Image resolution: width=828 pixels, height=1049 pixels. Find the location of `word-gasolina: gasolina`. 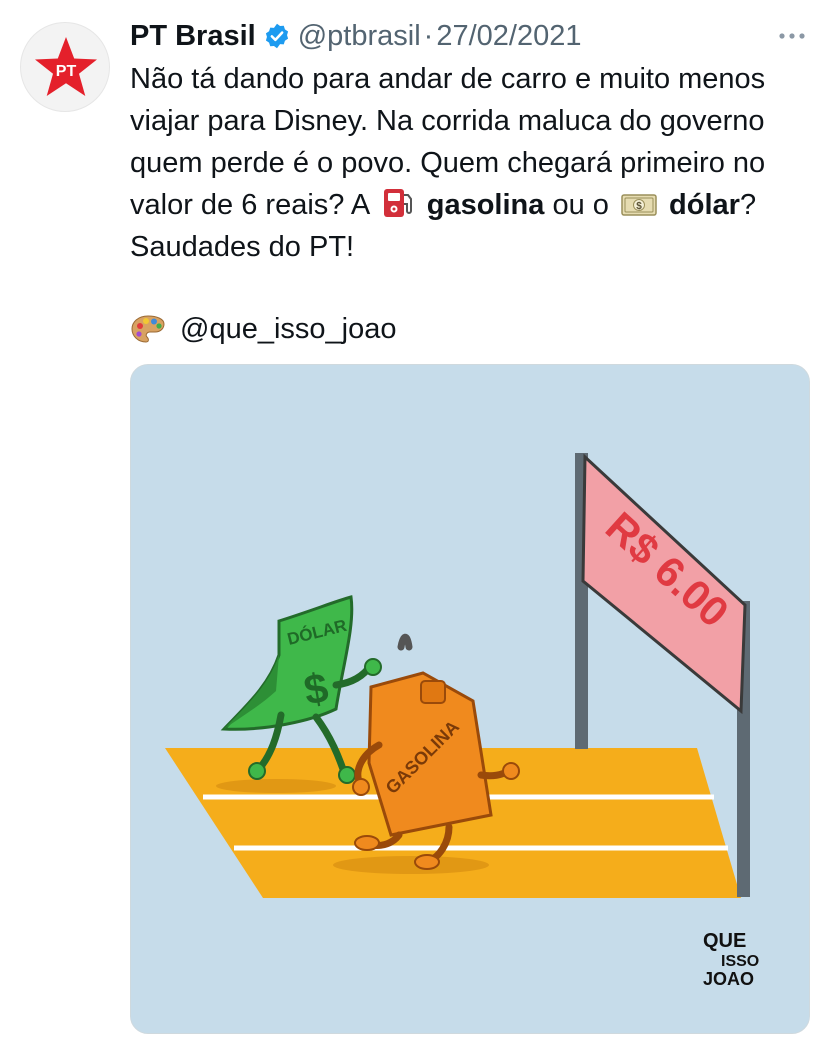

word-gasolina: gasolina is located at coordinates (485, 205).